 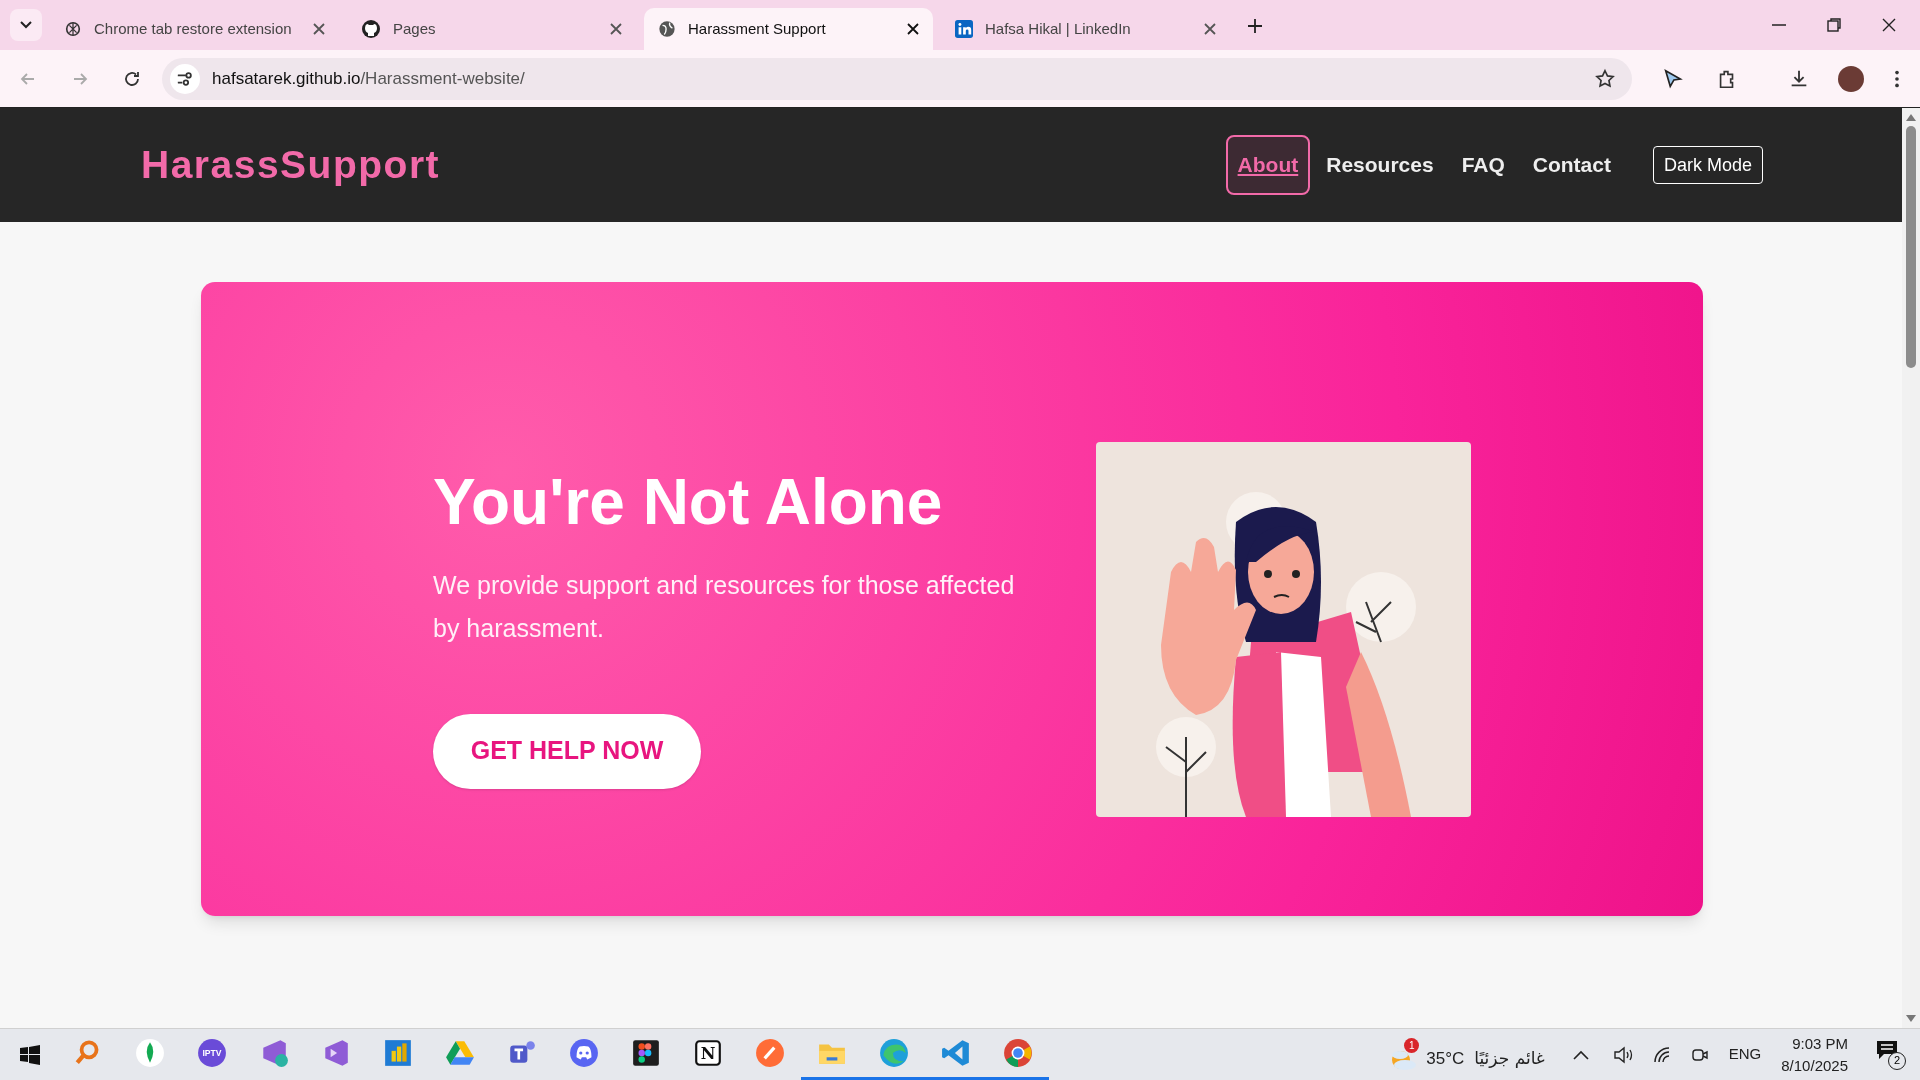 I want to click on chevron-down-icon, so click(x=26, y=25).